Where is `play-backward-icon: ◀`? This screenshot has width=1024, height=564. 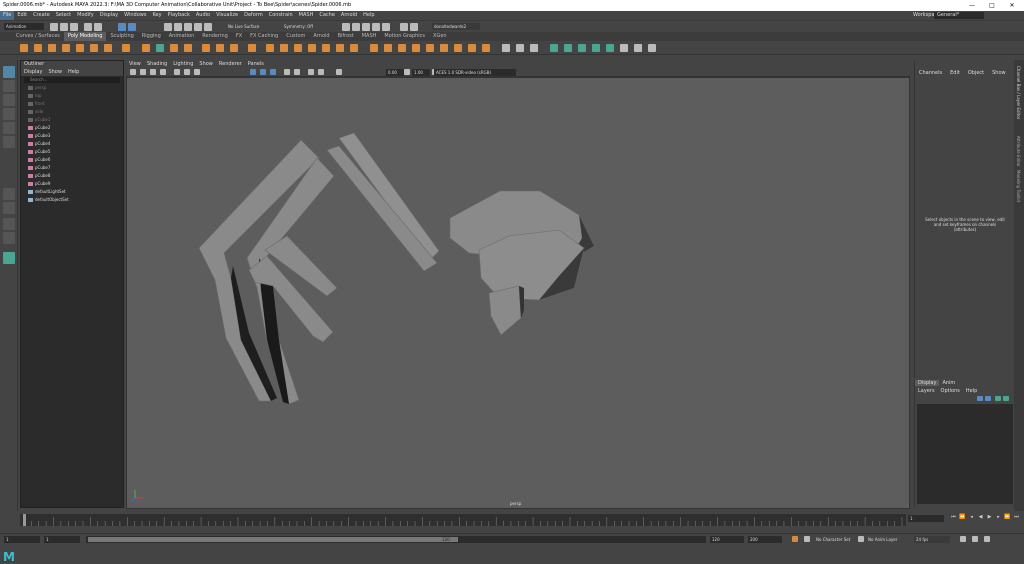
play-backward-icon: ◀ is located at coordinates (980, 517).